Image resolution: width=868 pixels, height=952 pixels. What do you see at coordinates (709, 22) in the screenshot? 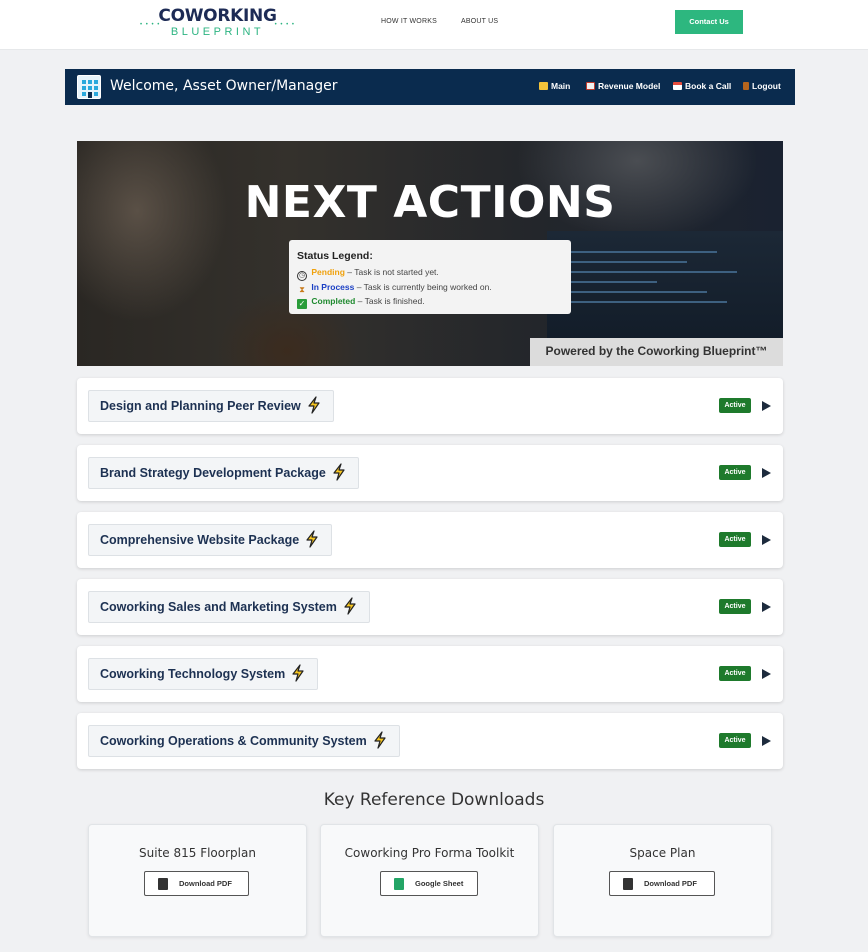
I see `contact-us-button: Contact Us` at bounding box center [709, 22].